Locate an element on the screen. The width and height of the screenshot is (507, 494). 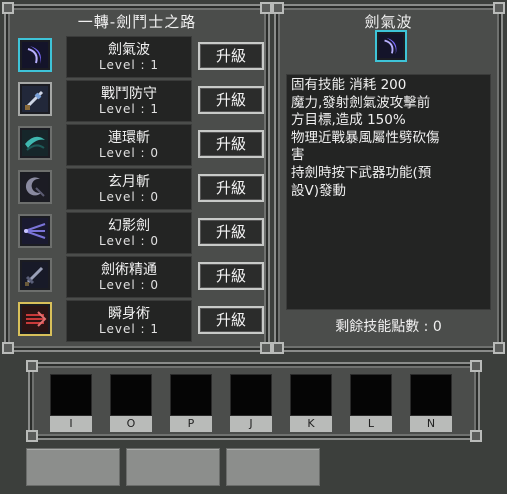
hotkey-slot: J is located at coordinates (251, 403).